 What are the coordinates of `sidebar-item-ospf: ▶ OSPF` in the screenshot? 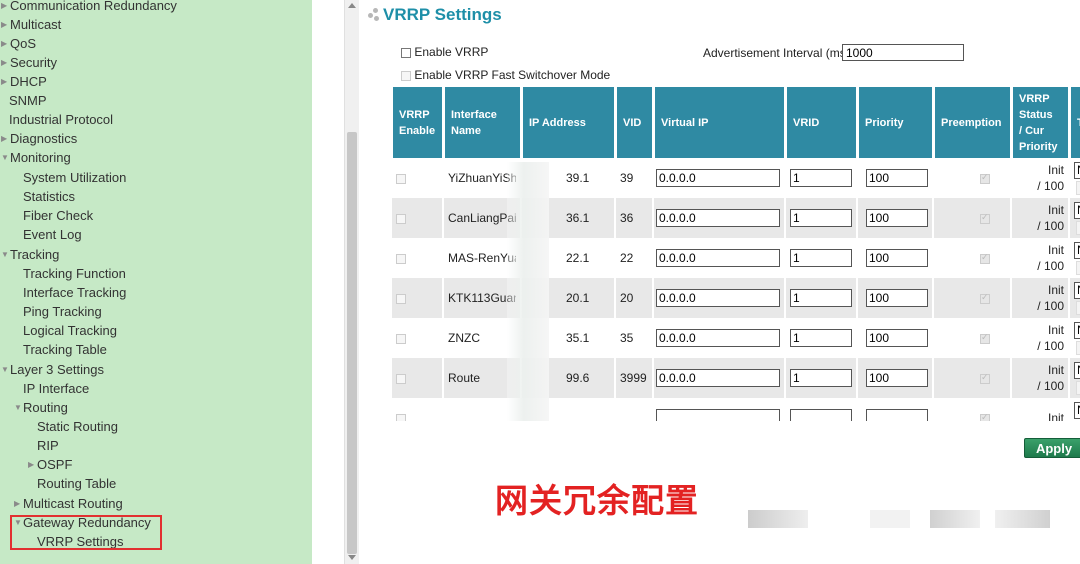 It's located at (50, 464).